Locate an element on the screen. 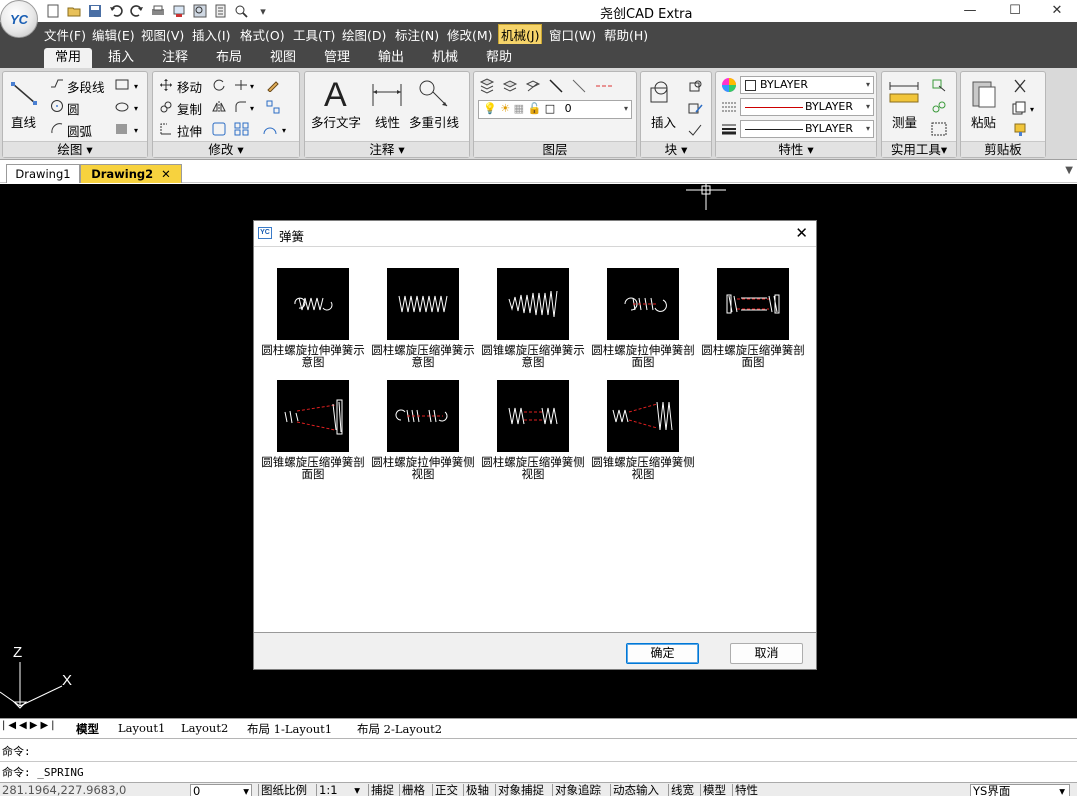 This screenshot has width=1077, height=796. panel-utilities-title: 实用工具▾ is located at coordinates (919, 149).